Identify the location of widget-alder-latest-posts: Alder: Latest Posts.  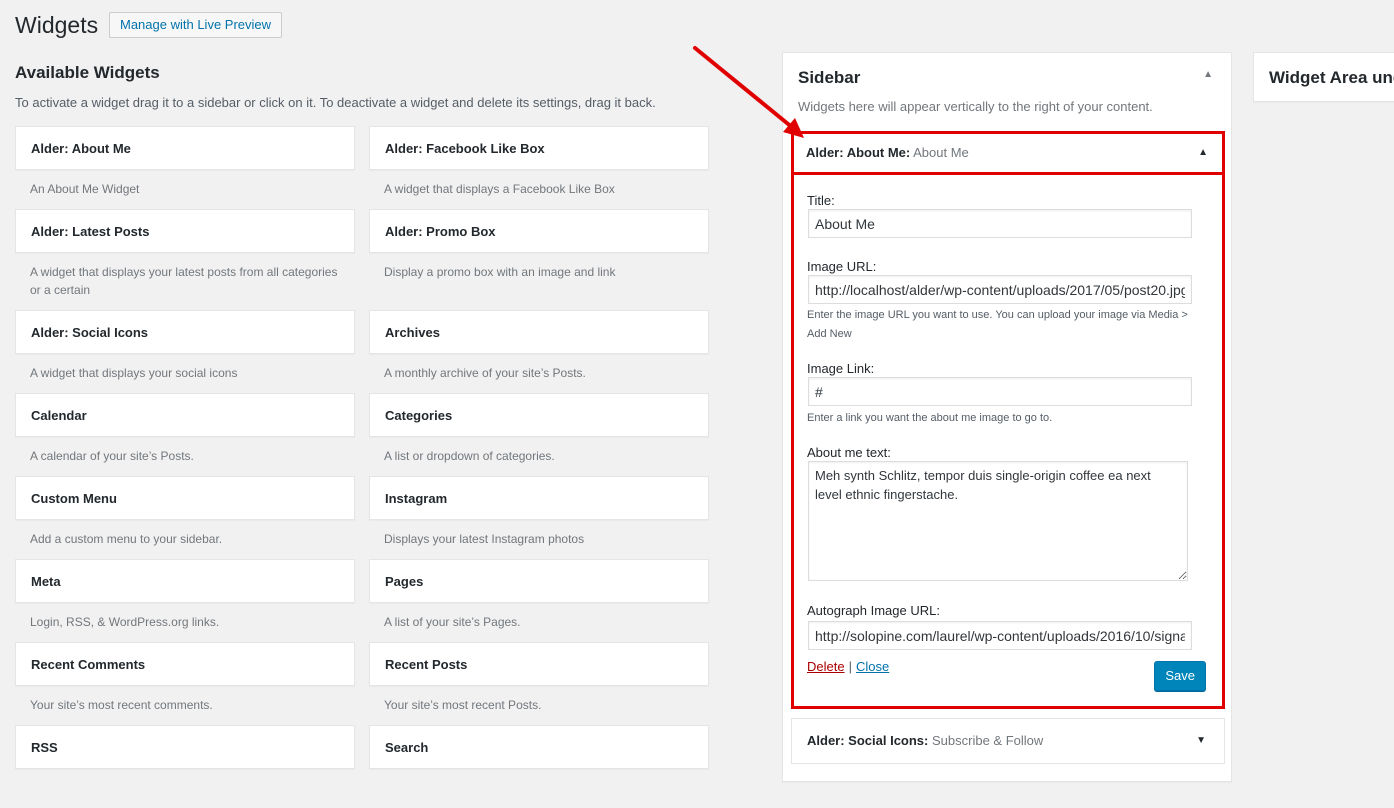
(185, 231).